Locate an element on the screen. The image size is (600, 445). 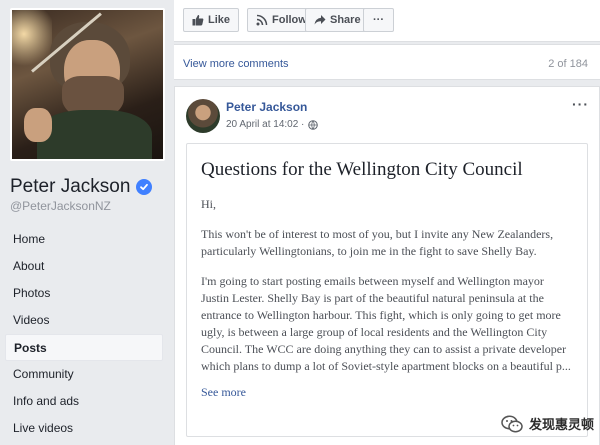
profile-name-text: Peter Jackson is located at coordinates (70, 187).